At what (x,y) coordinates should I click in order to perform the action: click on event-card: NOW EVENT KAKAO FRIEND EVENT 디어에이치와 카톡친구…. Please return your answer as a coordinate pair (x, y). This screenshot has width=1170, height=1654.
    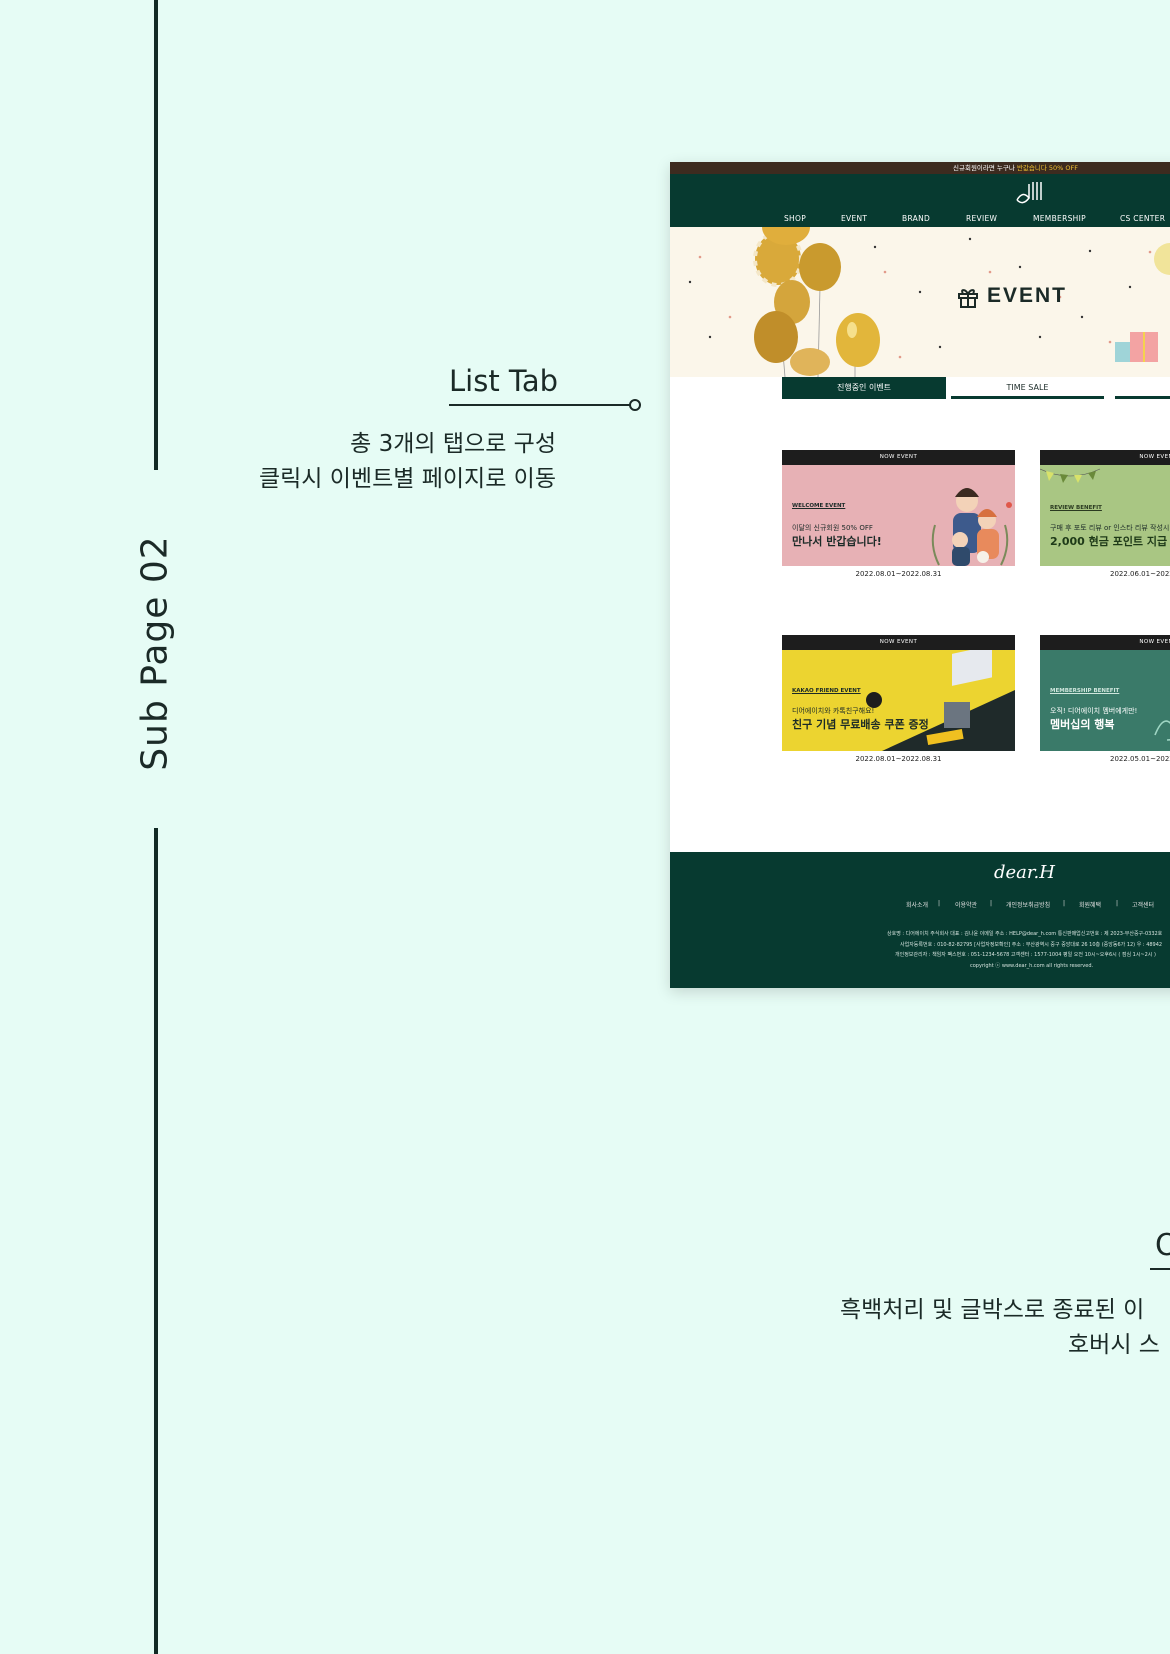
    Looking at the image, I should click on (898, 699).